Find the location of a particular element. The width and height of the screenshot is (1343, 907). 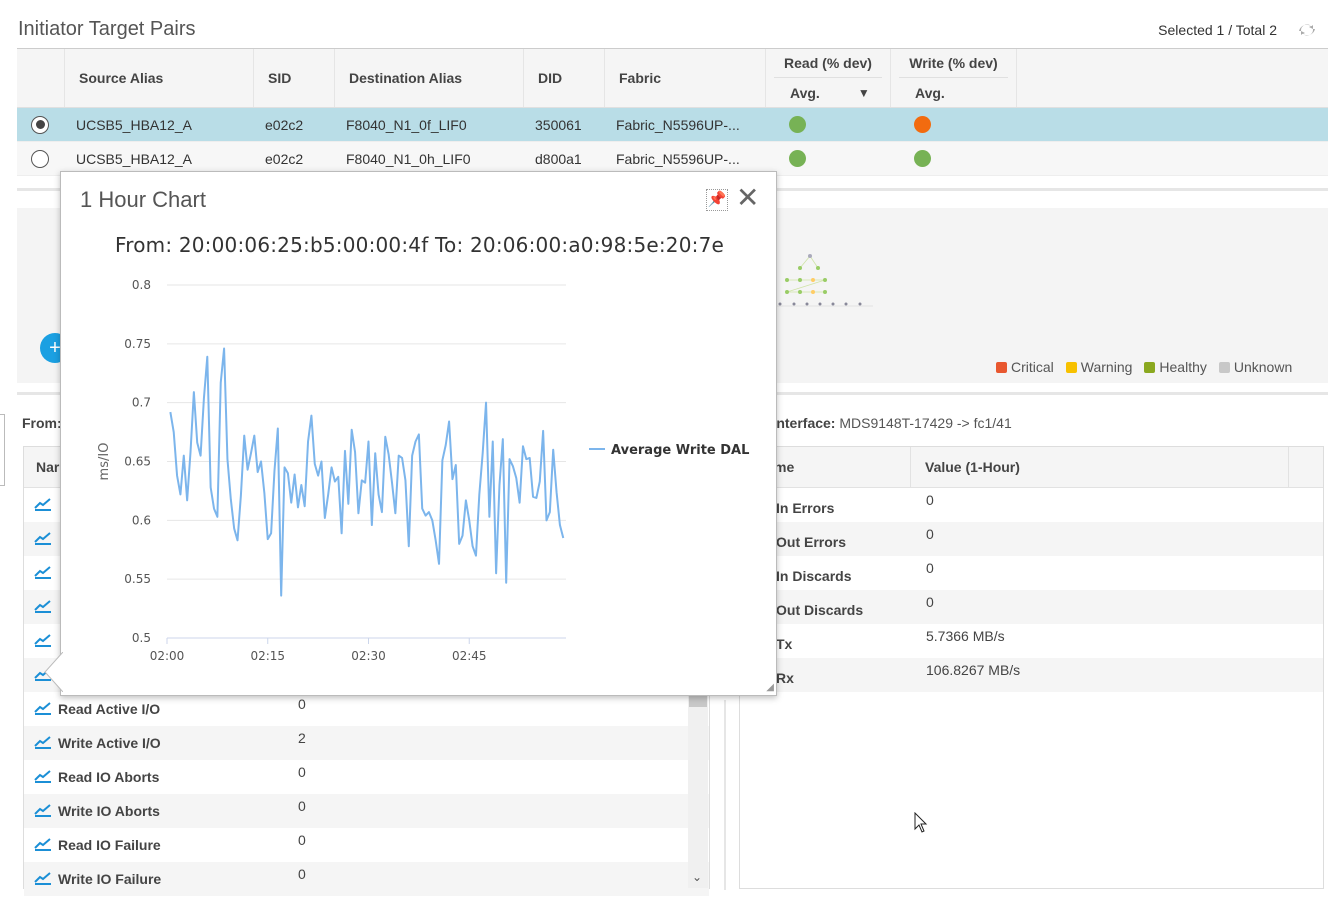

refresh-icon is located at coordinates (1307, 30).